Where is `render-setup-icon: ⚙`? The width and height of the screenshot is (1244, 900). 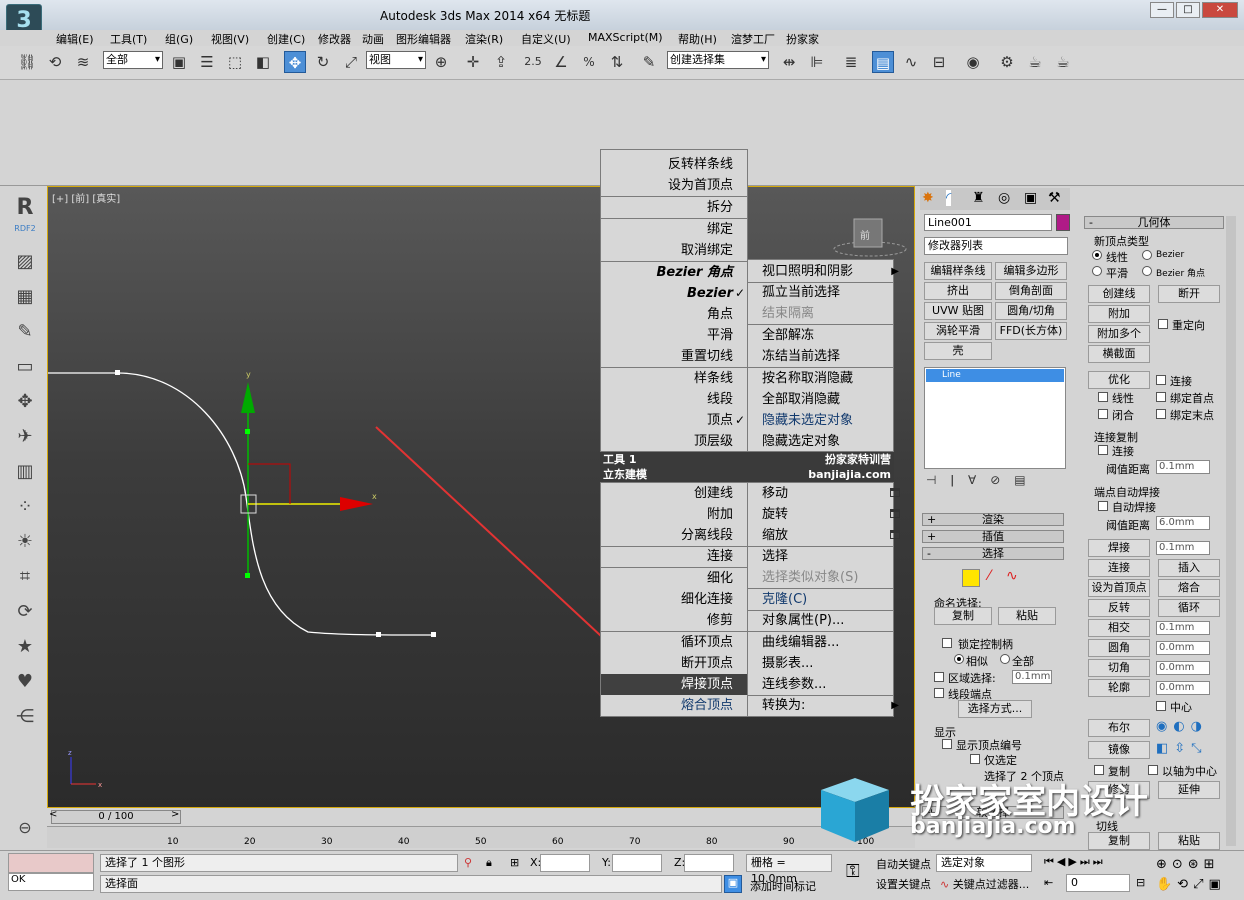
render-setup-icon: ⚙ is located at coordinates (1007, 62).